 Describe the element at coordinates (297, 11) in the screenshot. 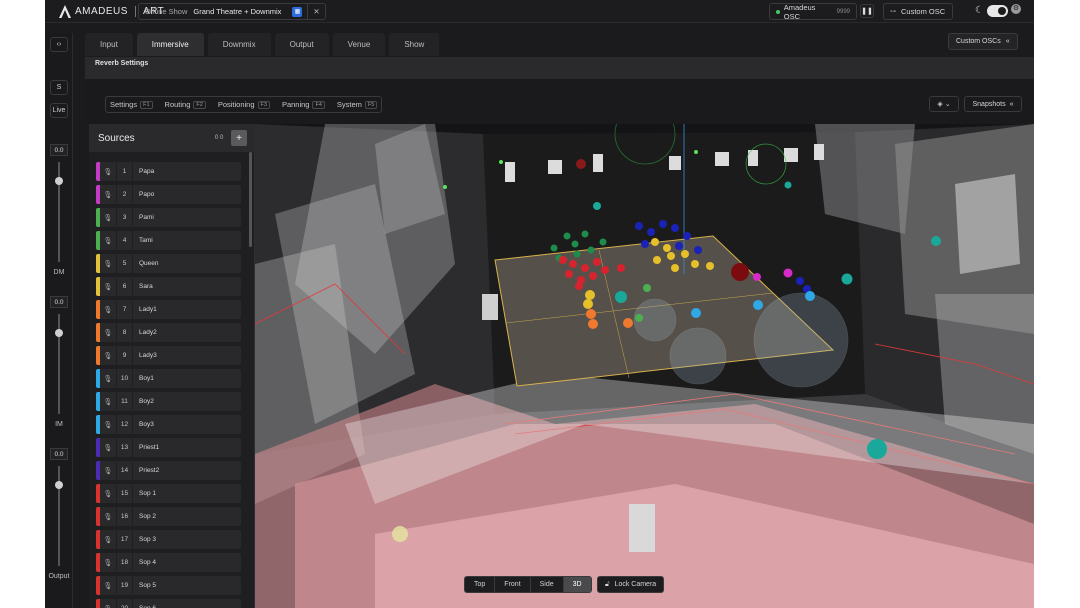

I see `show-info-icon: ▦` at that location.